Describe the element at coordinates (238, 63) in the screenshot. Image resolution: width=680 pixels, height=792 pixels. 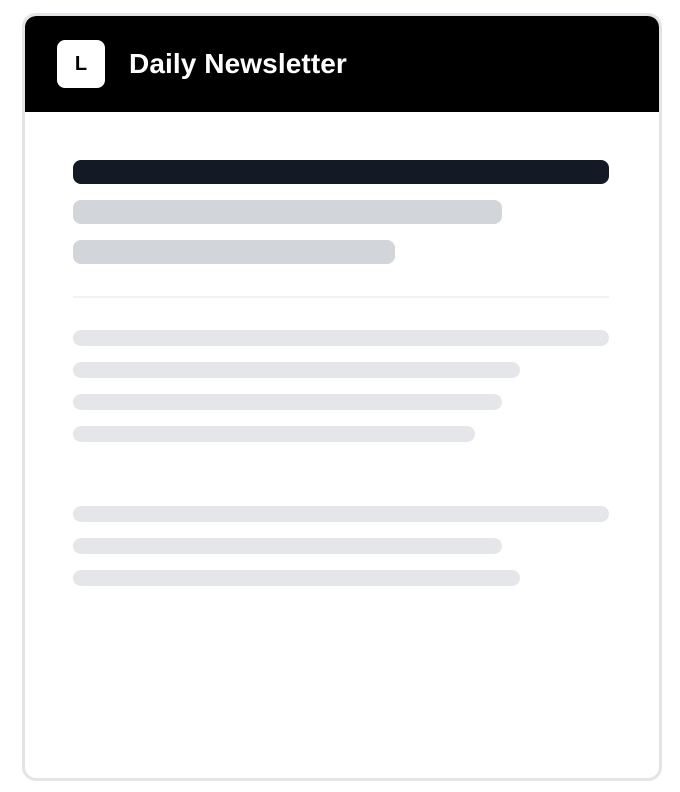
I see `newsletter-title: Daily Newsletter` at that location.